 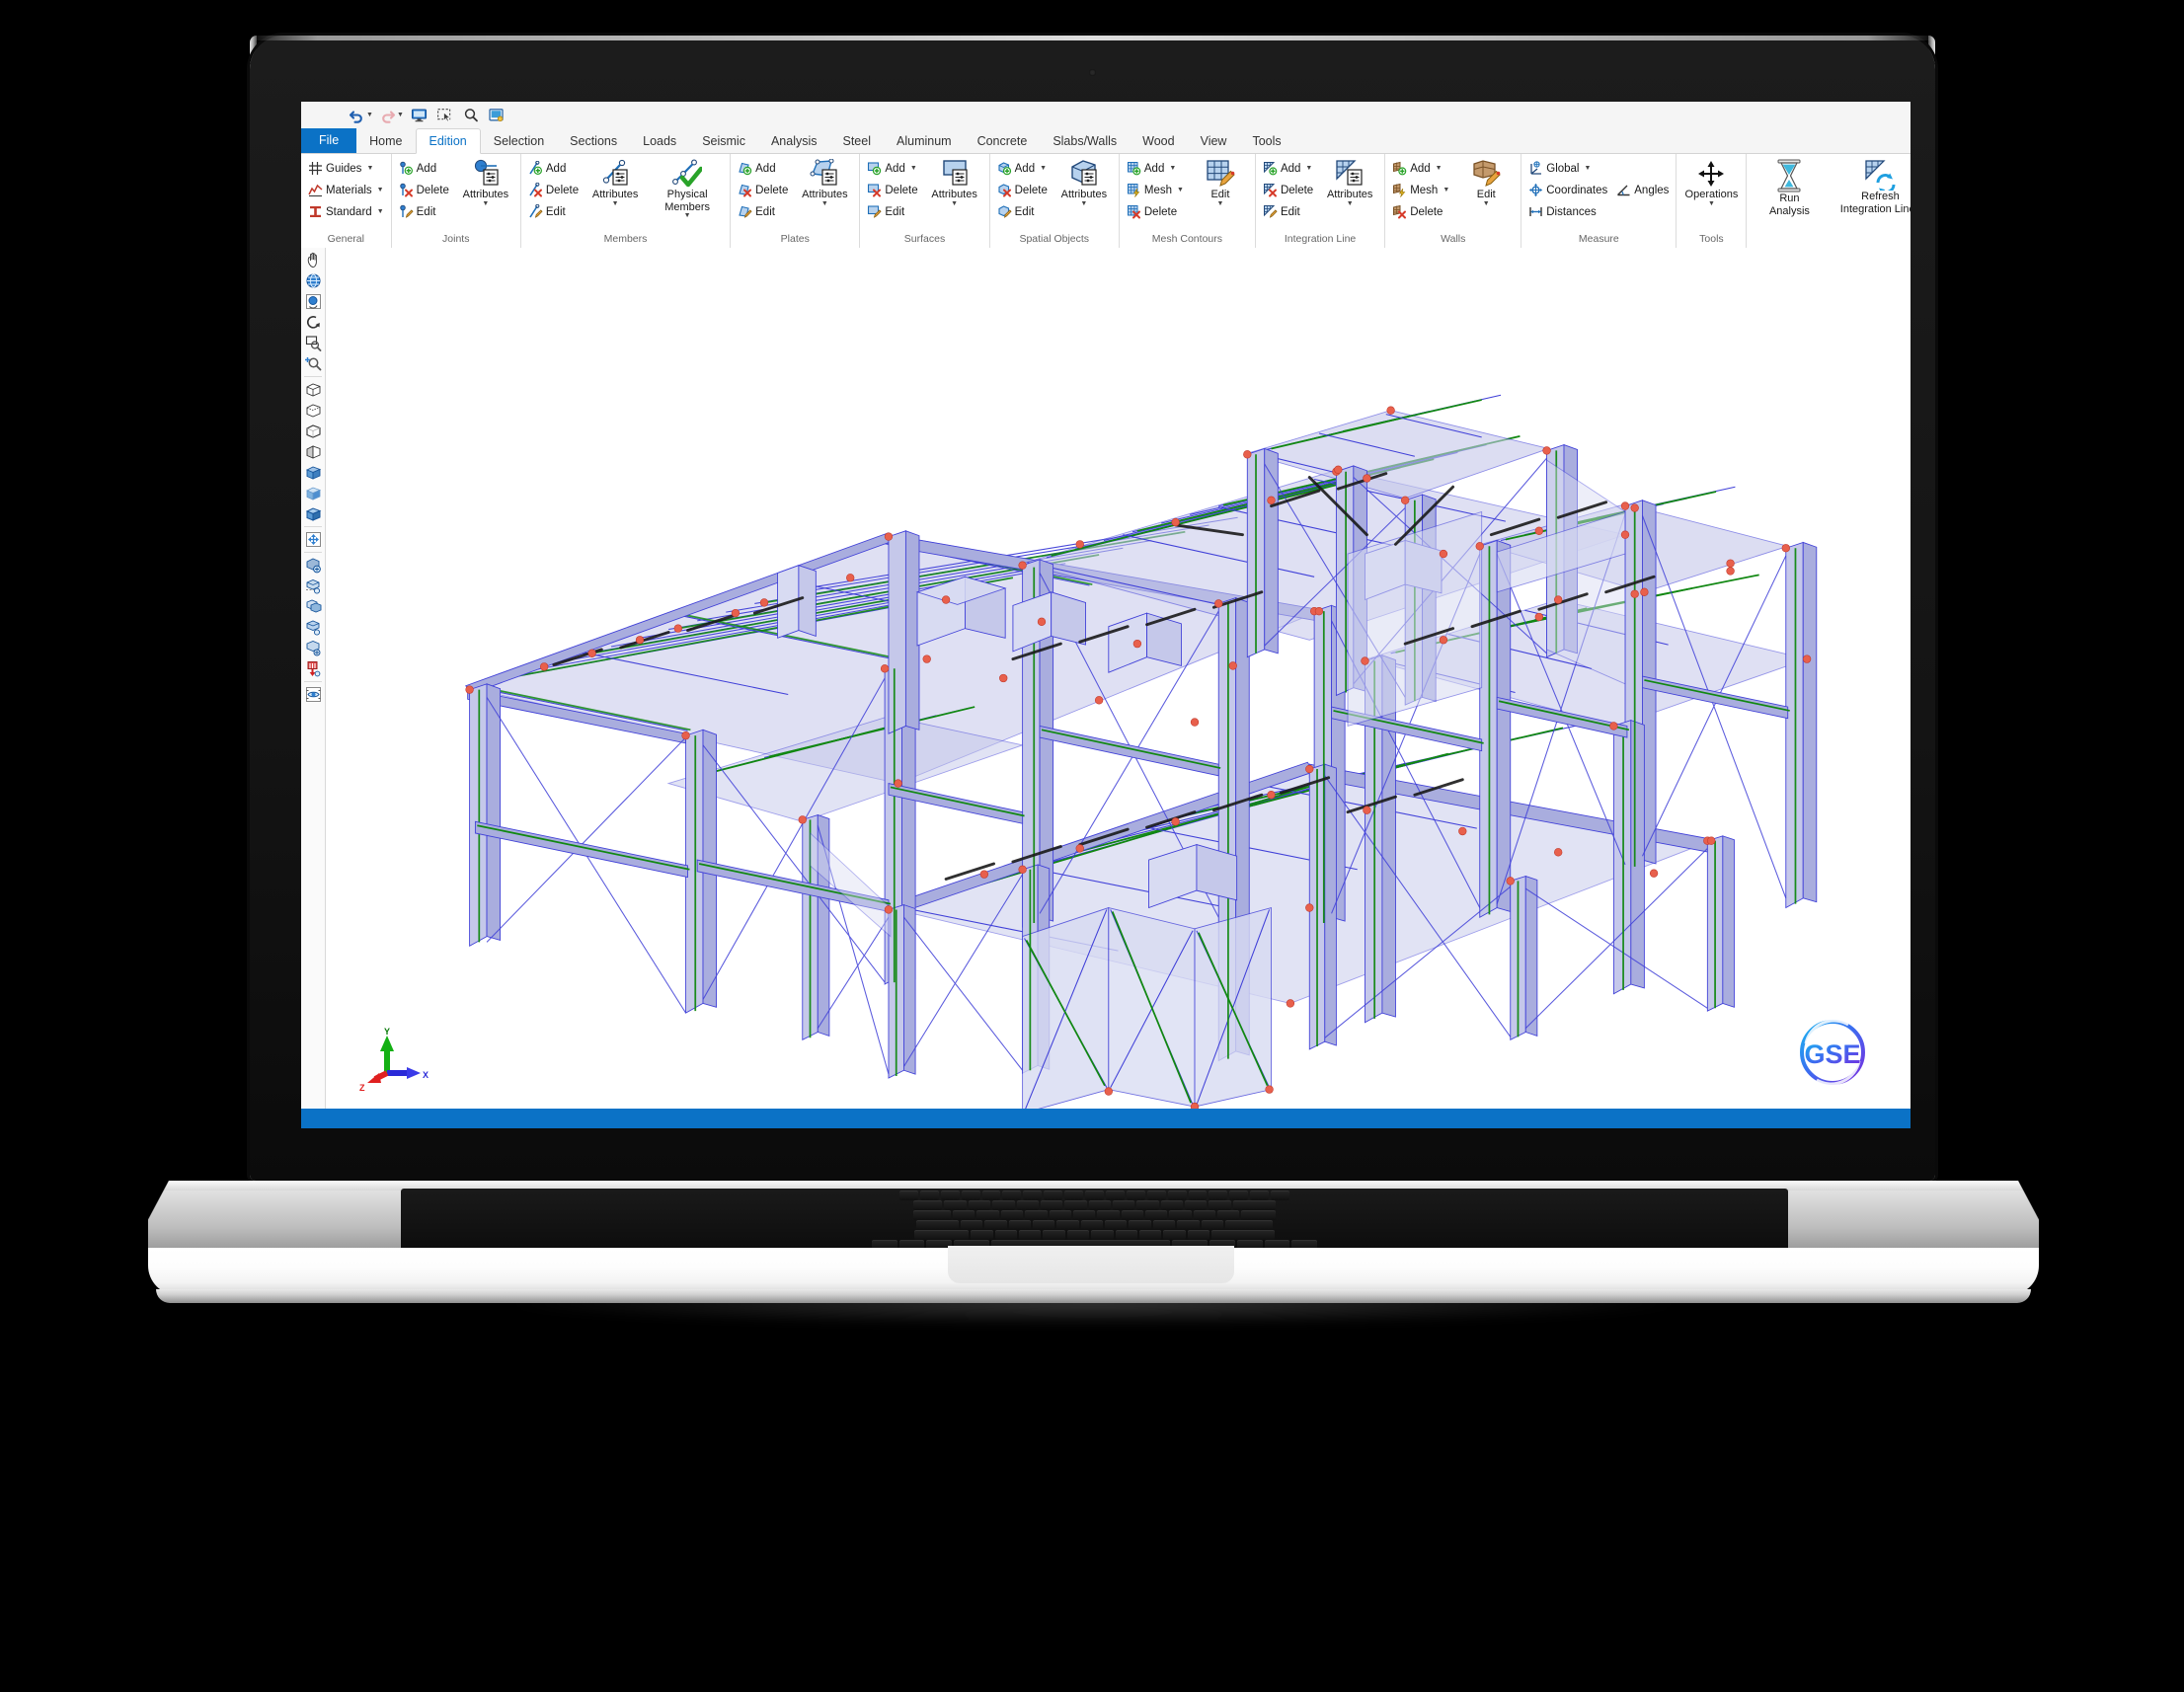 I want to click on view-half-shade, so click(x=313, y=451).